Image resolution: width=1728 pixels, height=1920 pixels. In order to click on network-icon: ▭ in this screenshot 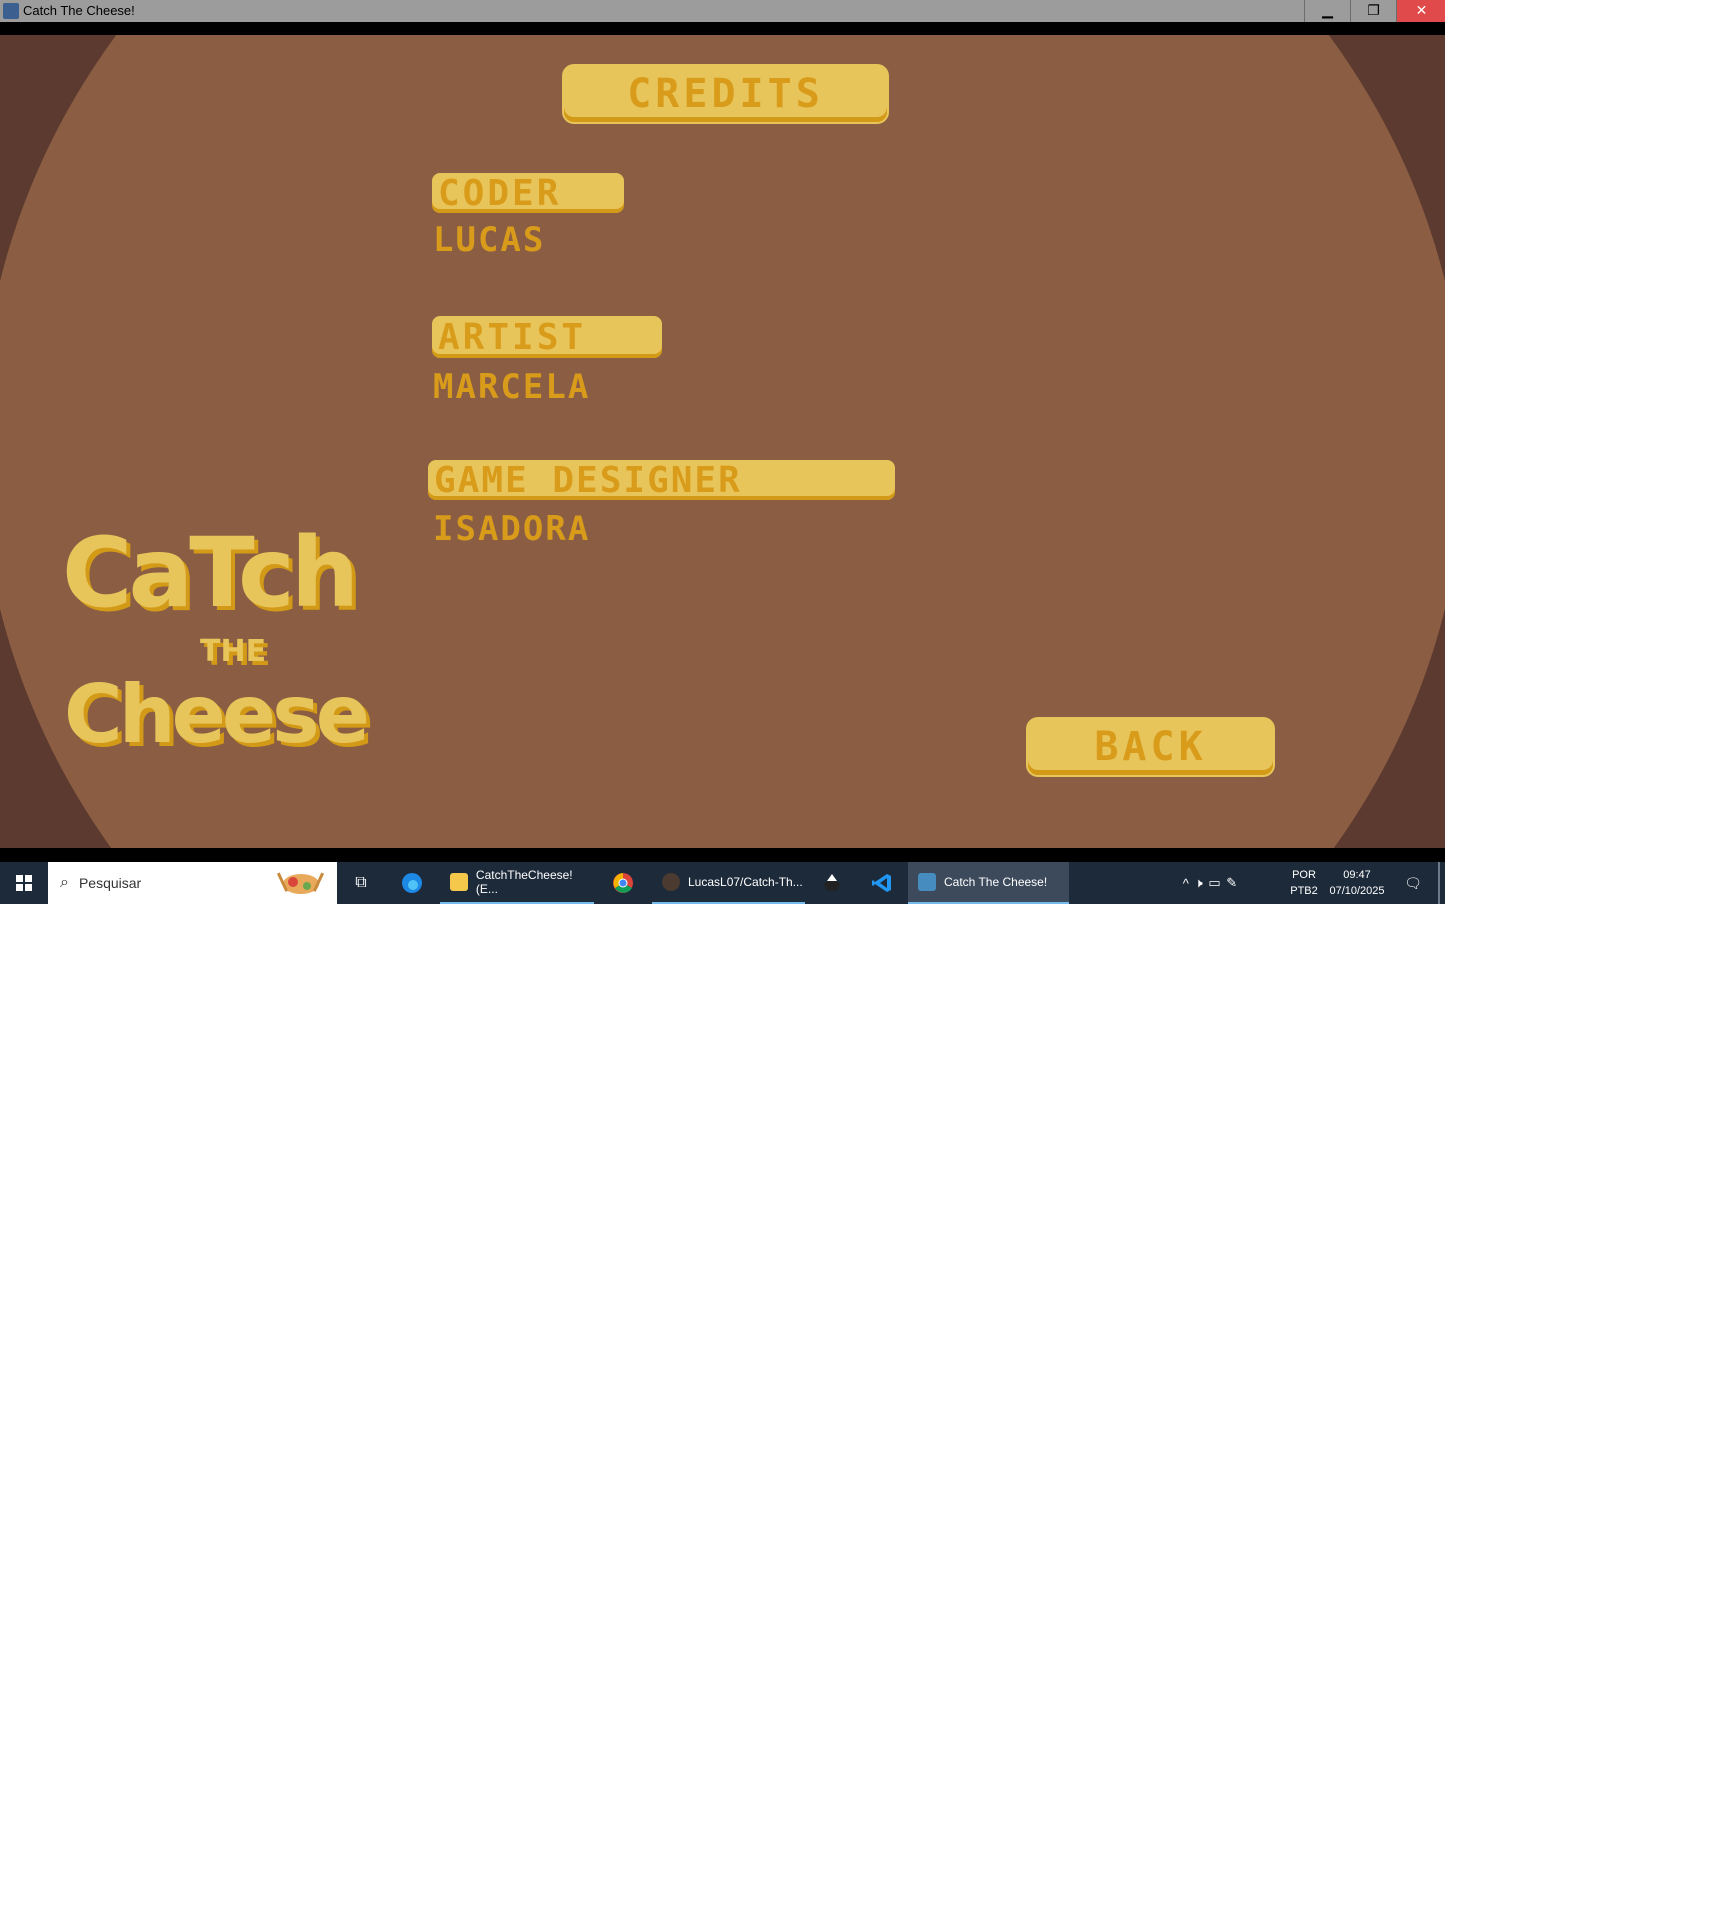, I will do `click(1214, 883)`.